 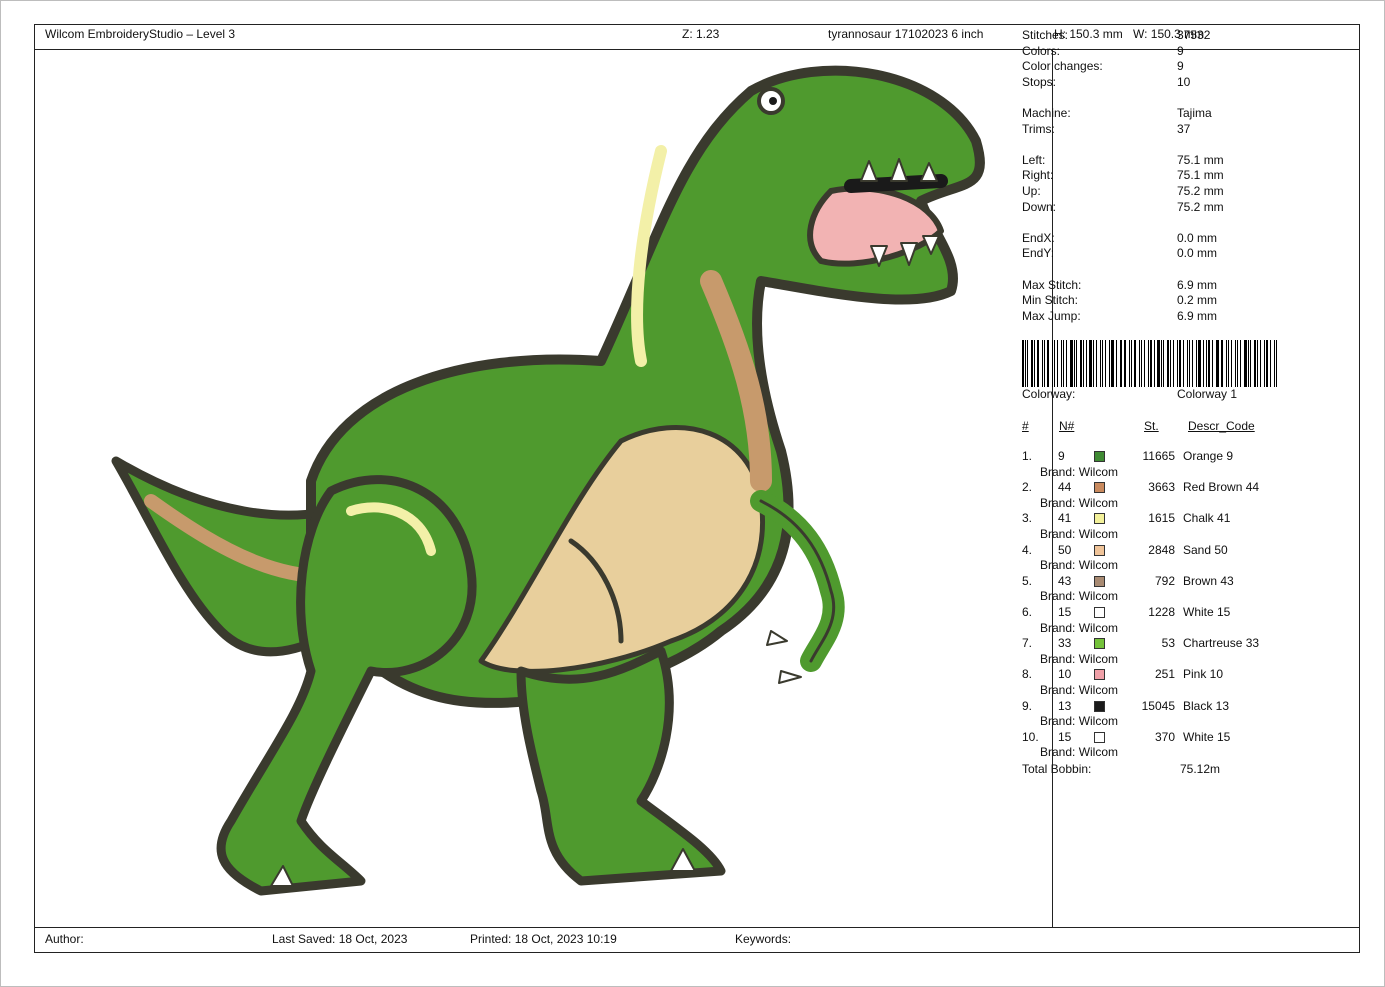 What do you see at coordinates (1172, 519) in the screenshot?
I see `color-row: 3. 41 1615 Chalk 41` at bounding box center [1172, 519].